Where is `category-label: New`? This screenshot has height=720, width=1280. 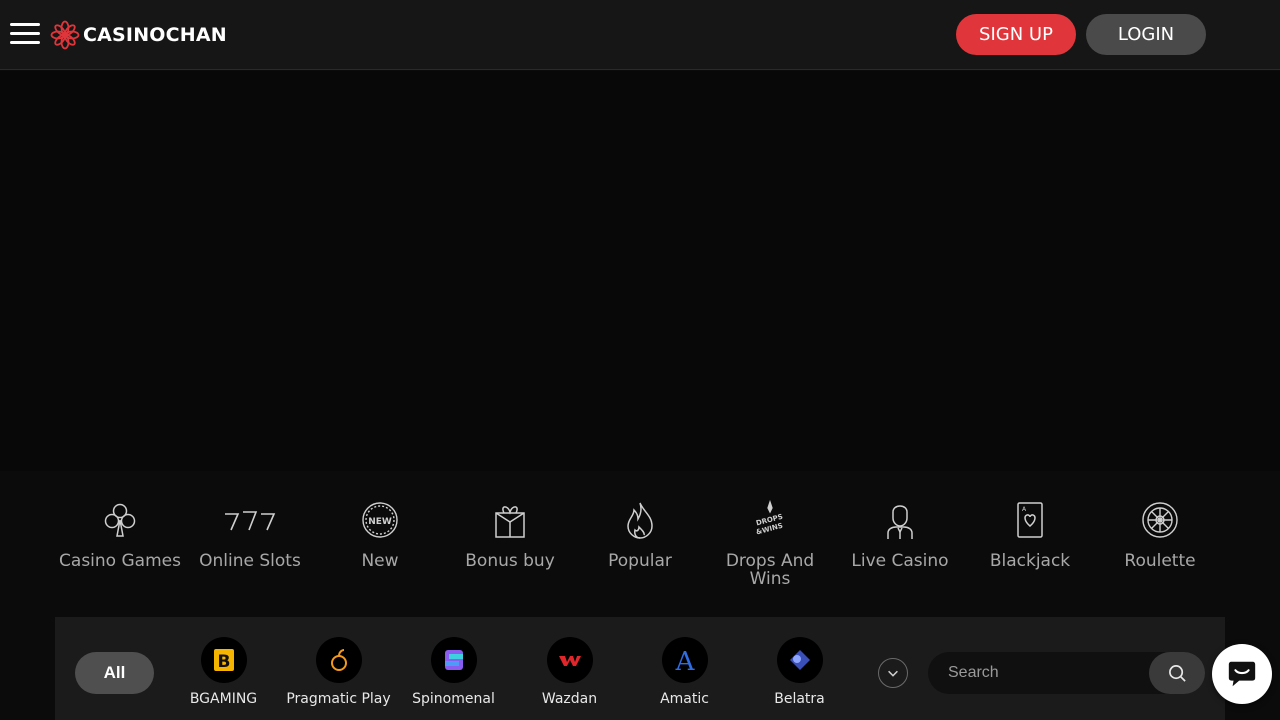
category-label: New is located at coordinates (380, 561).